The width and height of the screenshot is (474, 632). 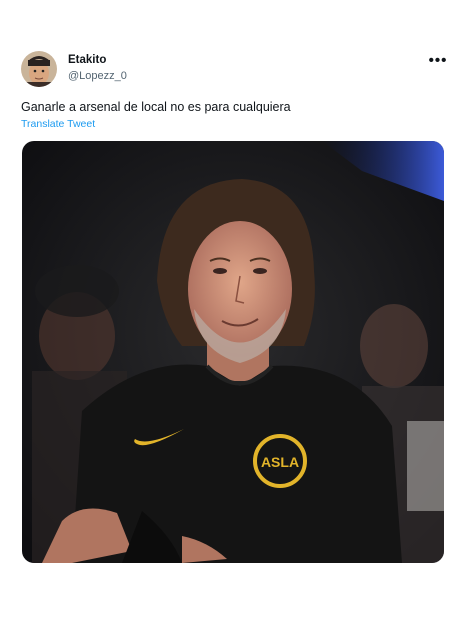 I want to click on author-name: Etakito, so click(x=87, y=60).